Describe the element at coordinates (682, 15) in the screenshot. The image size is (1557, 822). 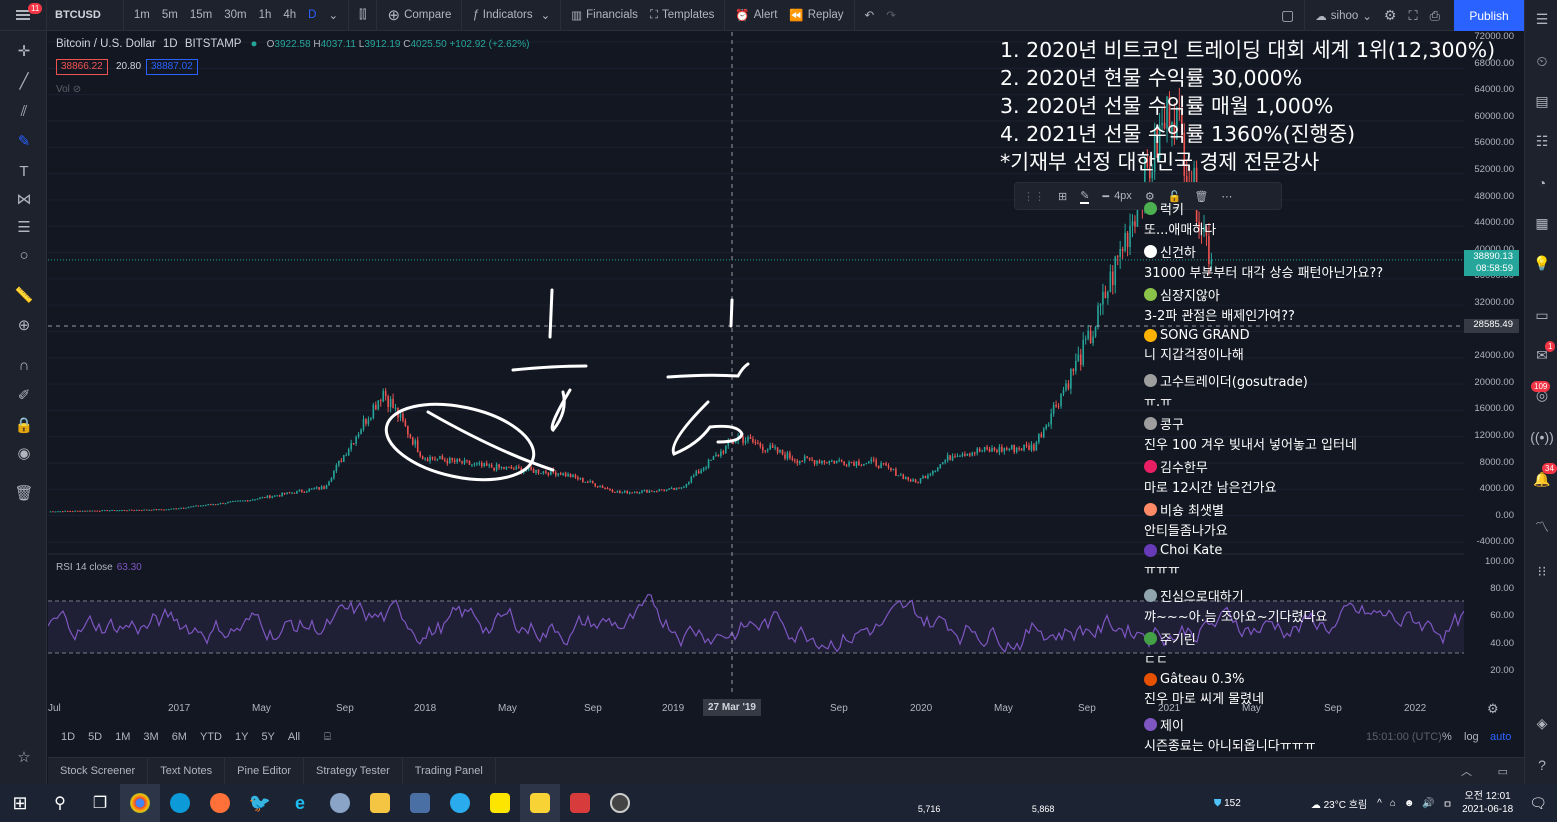
I see `templates-button: ⛶ Templates` at that location.